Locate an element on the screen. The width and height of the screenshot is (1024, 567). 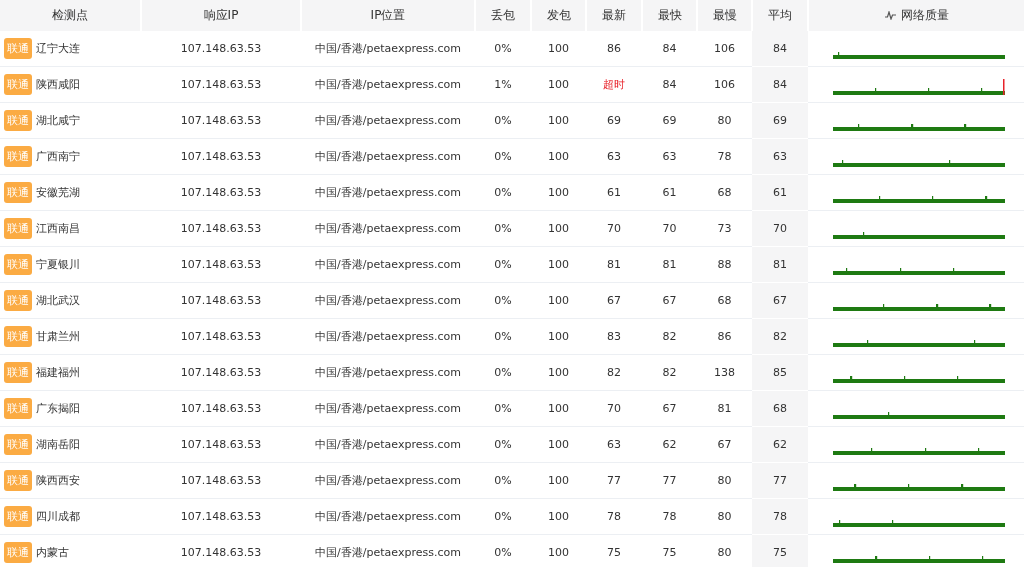
location-text: 湖南岳阳 is located at coordinates (58, 444).